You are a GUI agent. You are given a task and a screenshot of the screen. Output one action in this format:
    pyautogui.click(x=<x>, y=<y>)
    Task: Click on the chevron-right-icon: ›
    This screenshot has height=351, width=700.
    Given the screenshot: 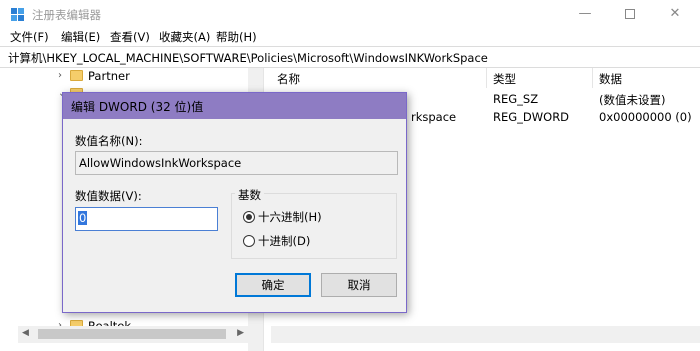 What is the action you would take?
    pyautogui.click(x=63, y=77)
    